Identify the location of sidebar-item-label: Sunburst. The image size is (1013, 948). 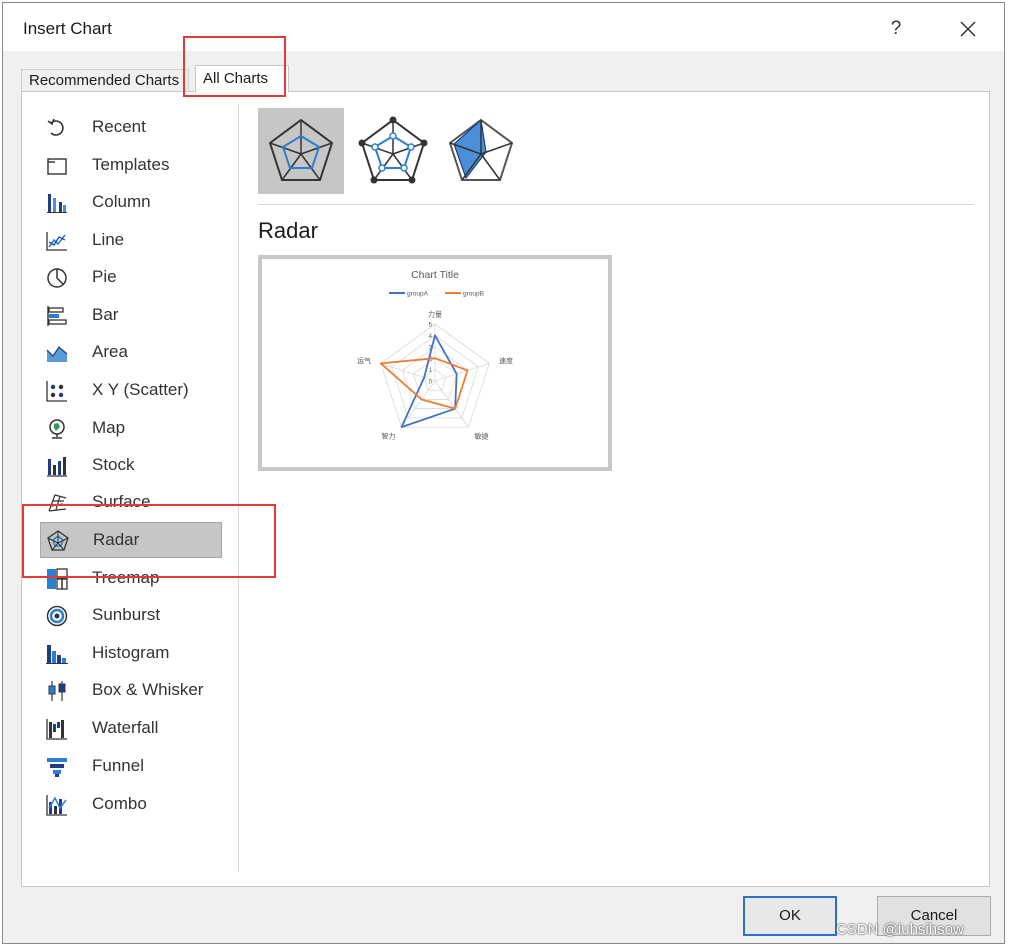
(126, 614).